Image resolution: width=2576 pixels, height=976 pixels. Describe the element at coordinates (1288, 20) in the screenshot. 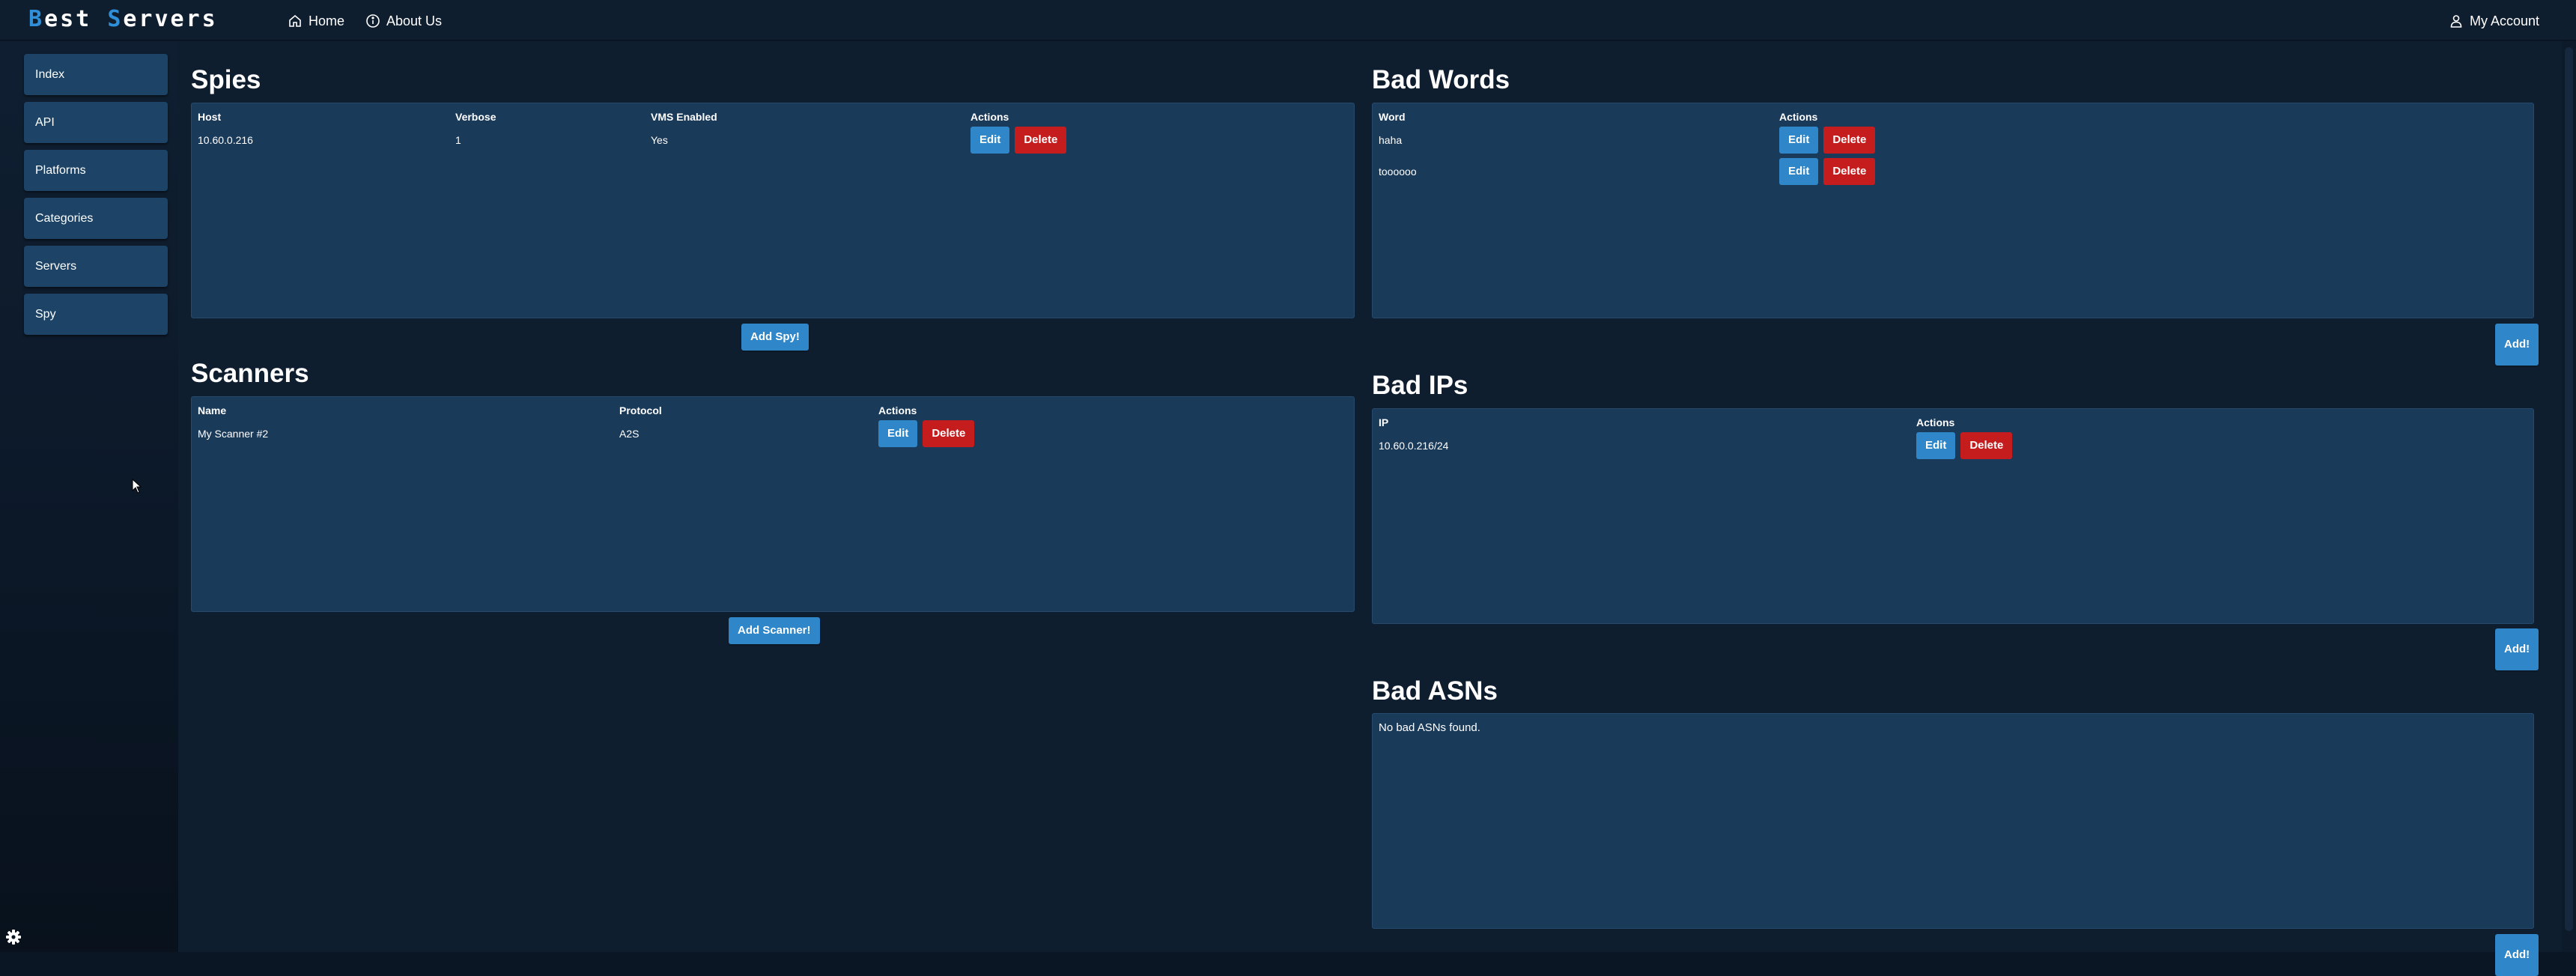

I see `top-navbar: Best Servers Home About Us My Account` at that location.